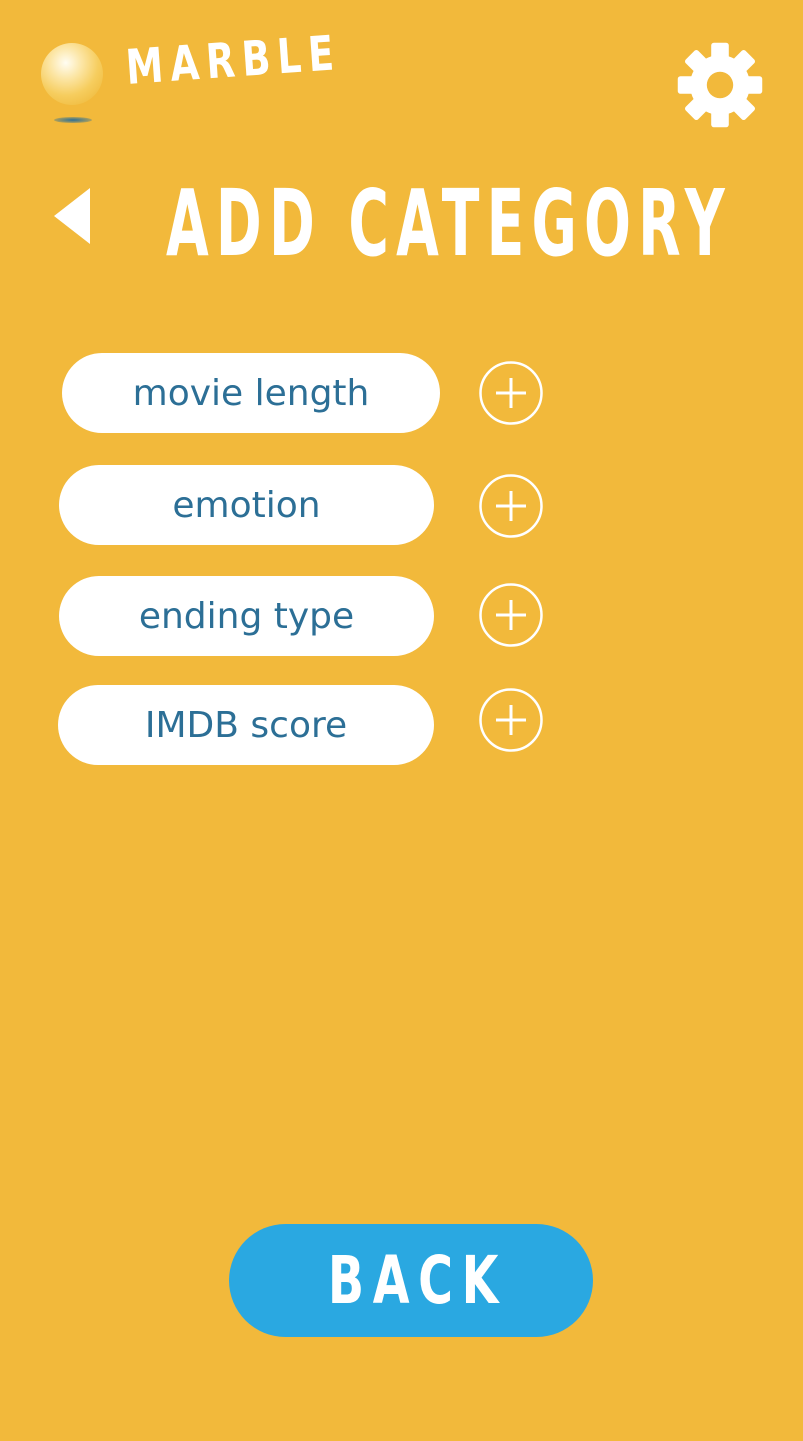 The height and width of the screenshot is (1441, 803). I want to click on back-button-label: BACK, so click(417, 1280).